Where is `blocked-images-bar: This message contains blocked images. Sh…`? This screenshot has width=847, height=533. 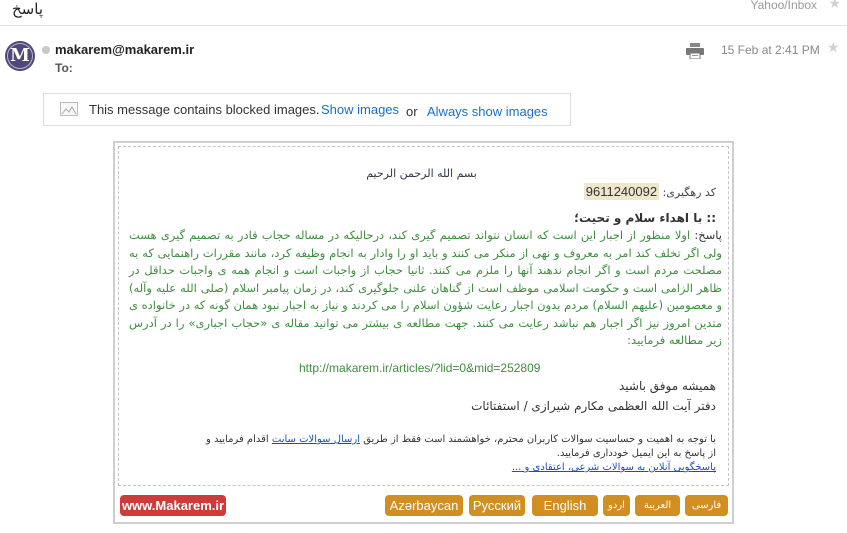
blocked-images-bar: This message contains blocked images. Sh… is located at coordinates (307, 109).